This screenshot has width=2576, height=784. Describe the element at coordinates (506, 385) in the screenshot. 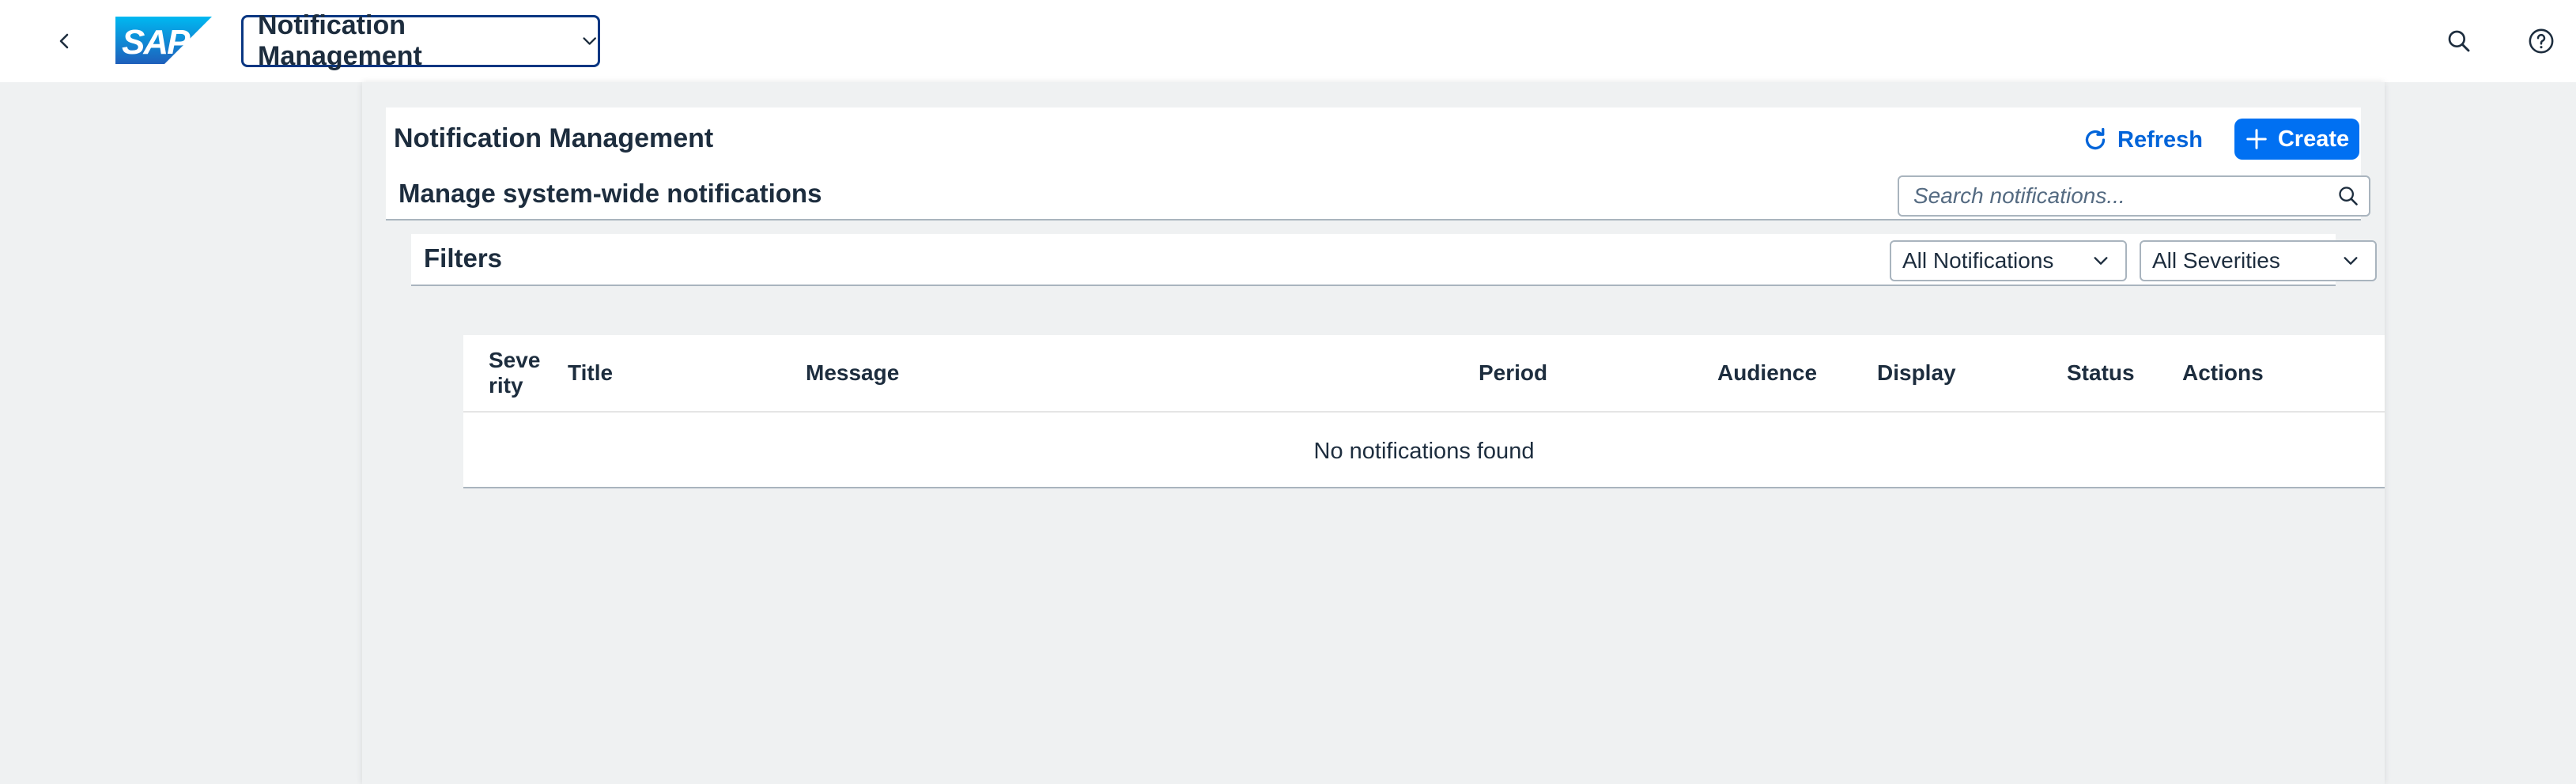

I see `column-severity-line2: rity` at that location.